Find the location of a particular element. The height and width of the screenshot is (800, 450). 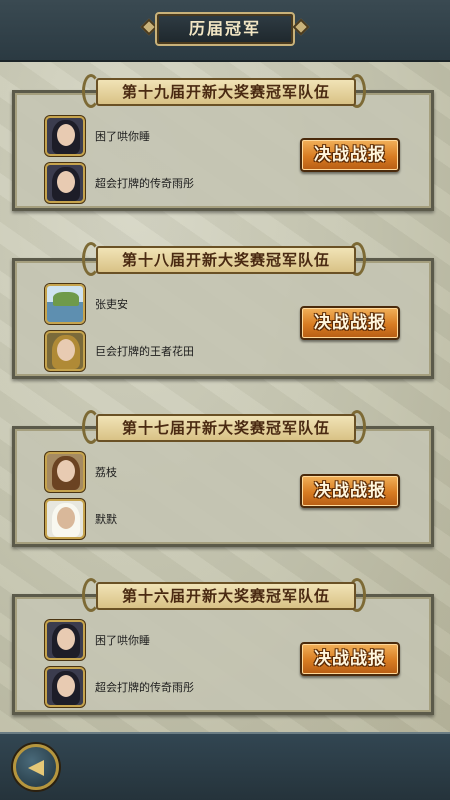

team-member: 荔枝 is located at coordinates (81, 472).